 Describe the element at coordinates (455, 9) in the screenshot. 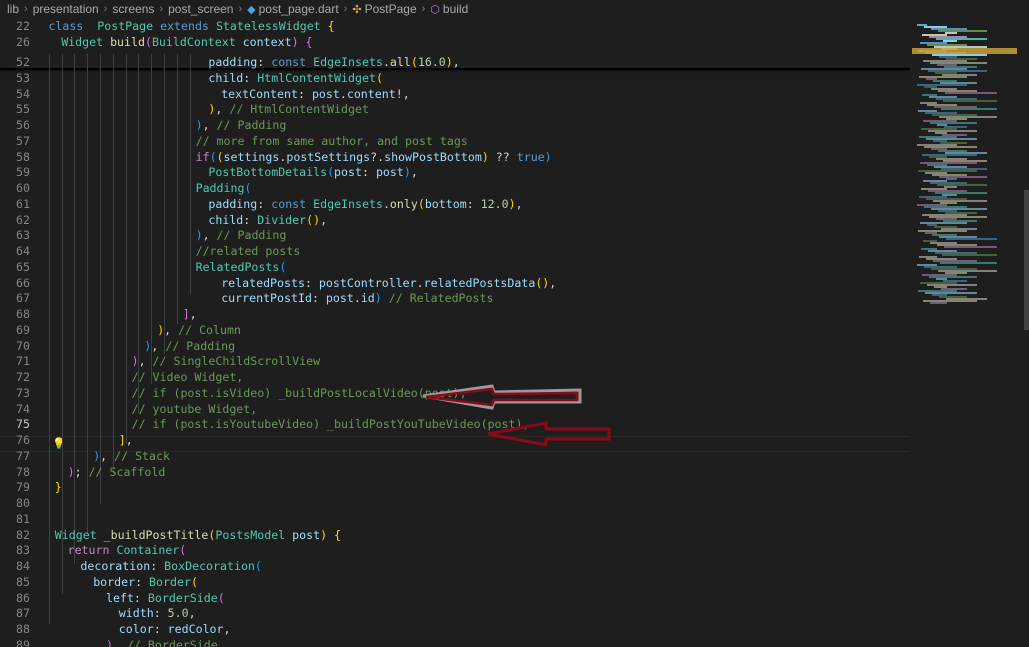

I see `breadcrumb-item-method: build` at that location.